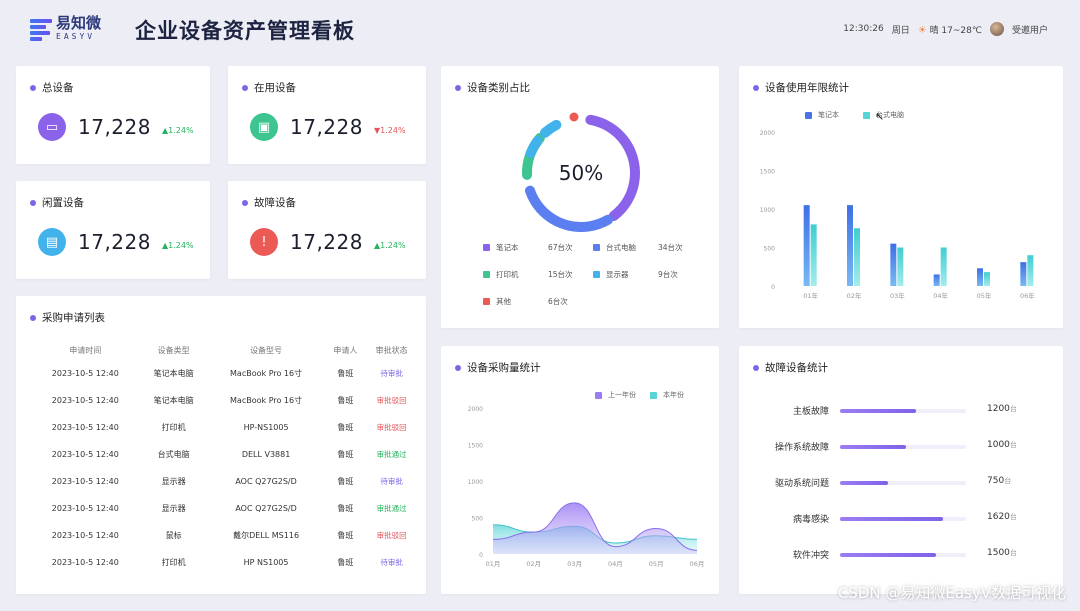 Image resolution: width=1080 pixels, height=611 pixels. Describe the element at coordinates (801, 484) in the screenshot. I see `fault-label: 驱动系统问题` at that location.